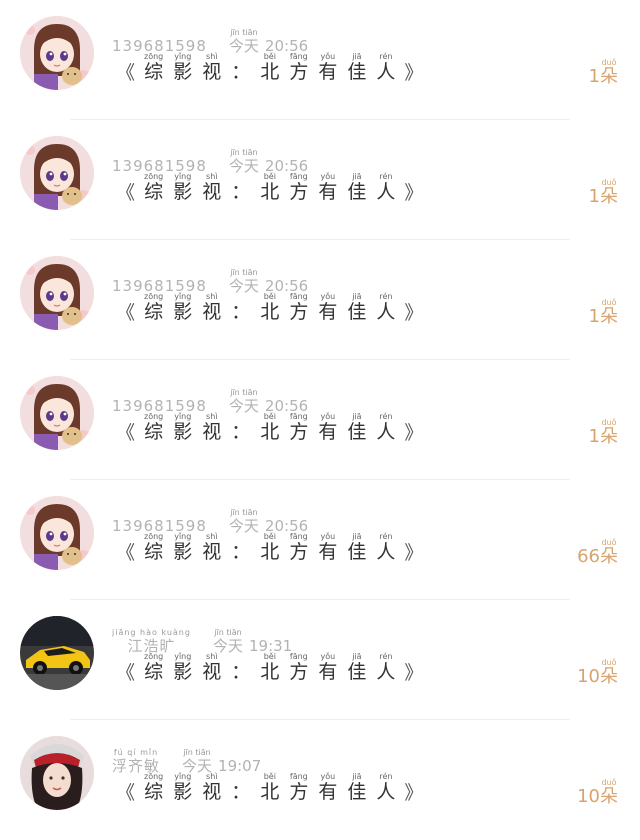  What do you see at coordinates (151, 641) in the screenshot?
I see `username: jiāng hào kuàng 江浩旷` at bounding box center [151, 641].